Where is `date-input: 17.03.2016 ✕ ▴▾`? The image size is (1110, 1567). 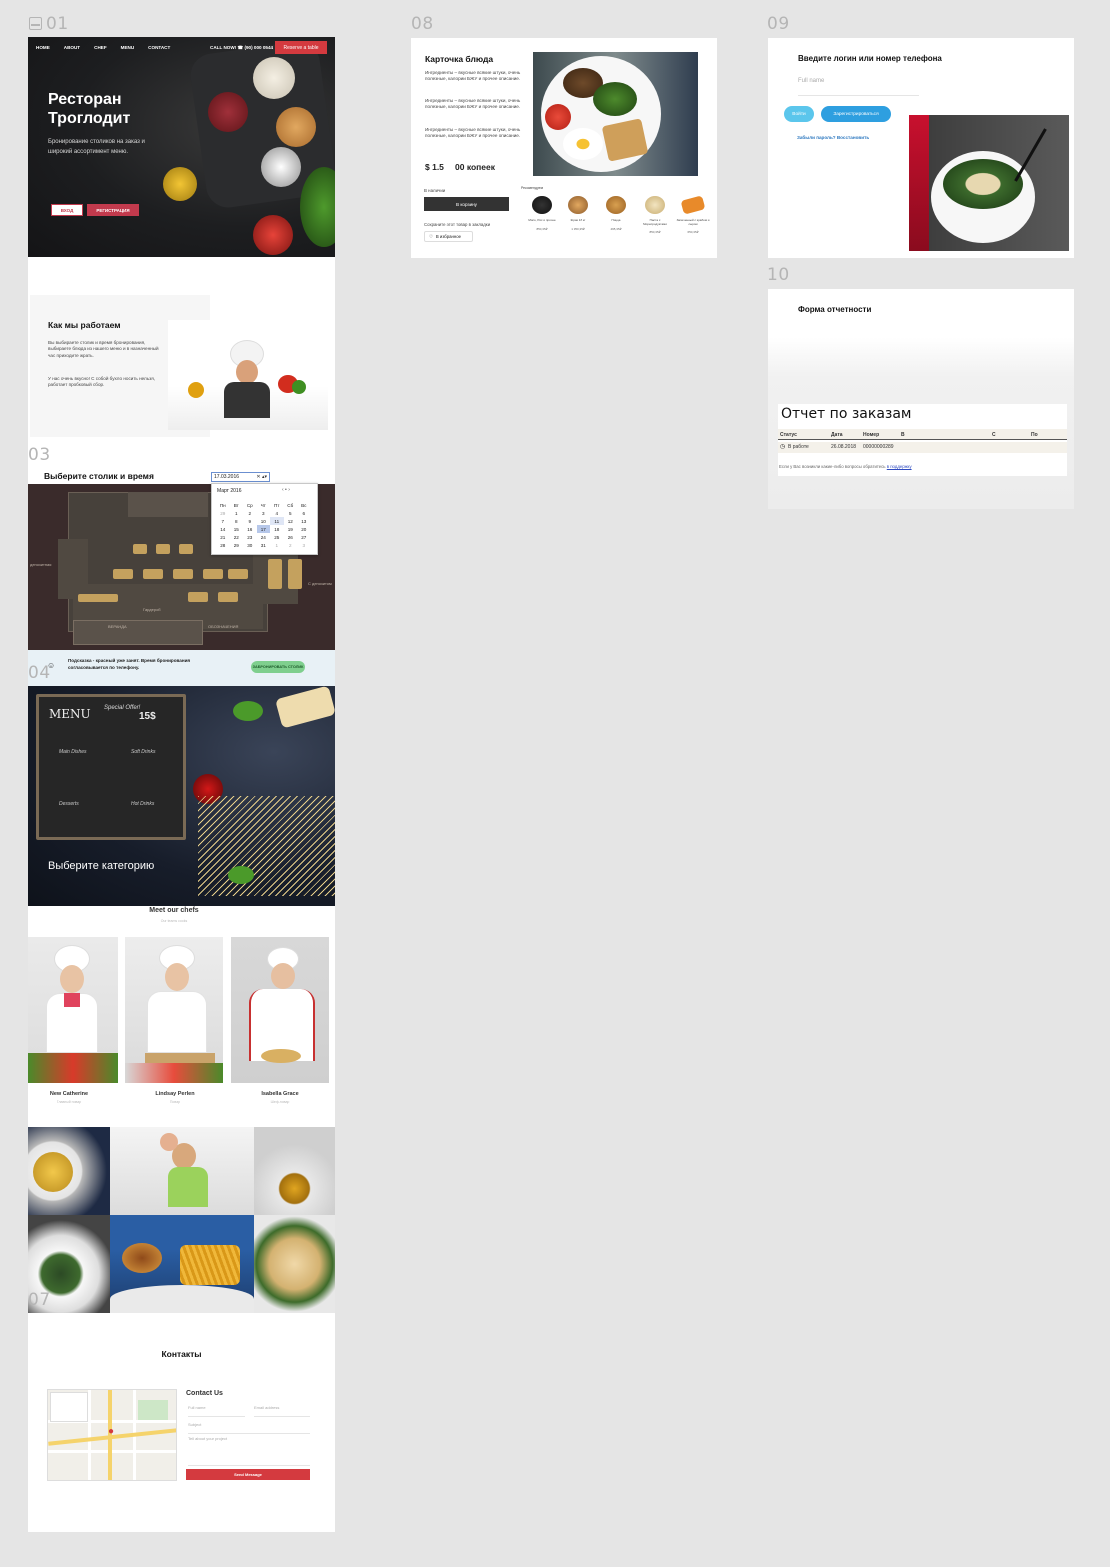 date-input: 17.03.2016 ✕ ▴▾ is located at coordinates (240, 477).